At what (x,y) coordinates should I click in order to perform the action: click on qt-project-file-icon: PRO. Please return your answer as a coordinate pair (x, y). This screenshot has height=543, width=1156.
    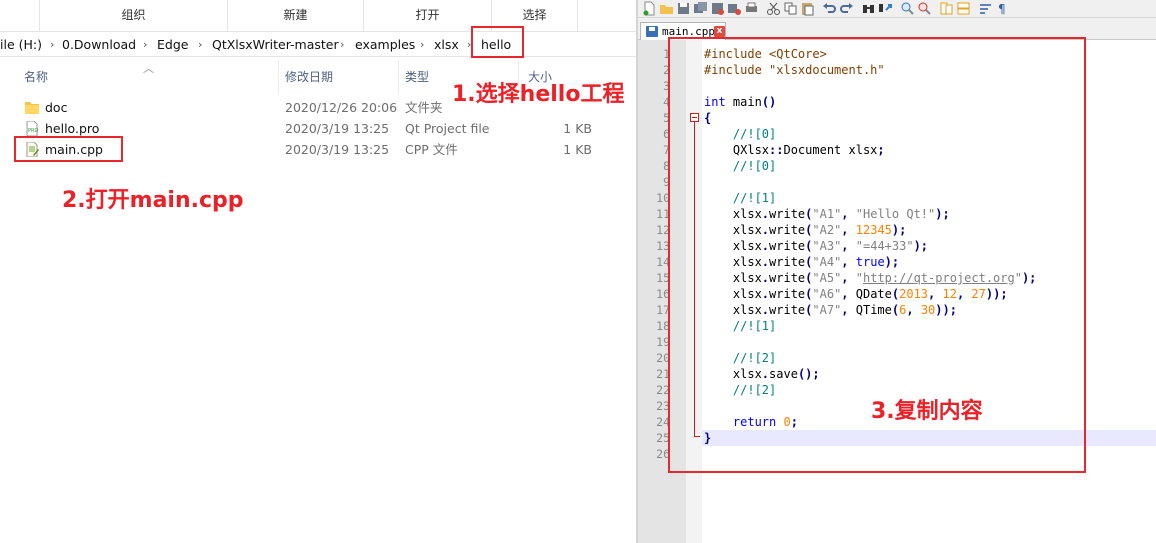
    Looking at the image, I should click on (32, 128).